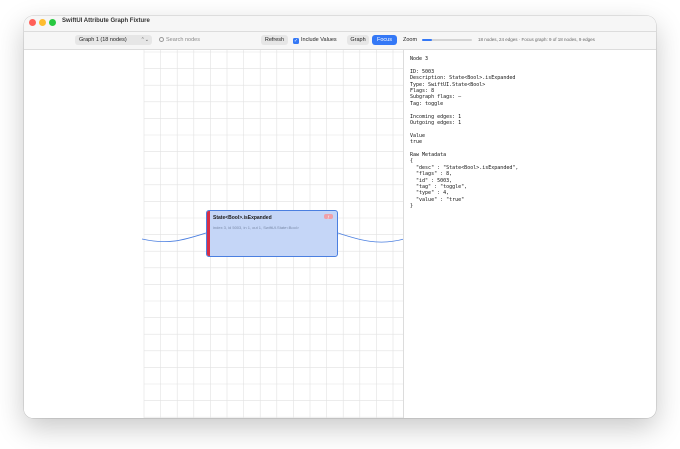  I want to click on refresh-button: Refresh, so click(274, 40).